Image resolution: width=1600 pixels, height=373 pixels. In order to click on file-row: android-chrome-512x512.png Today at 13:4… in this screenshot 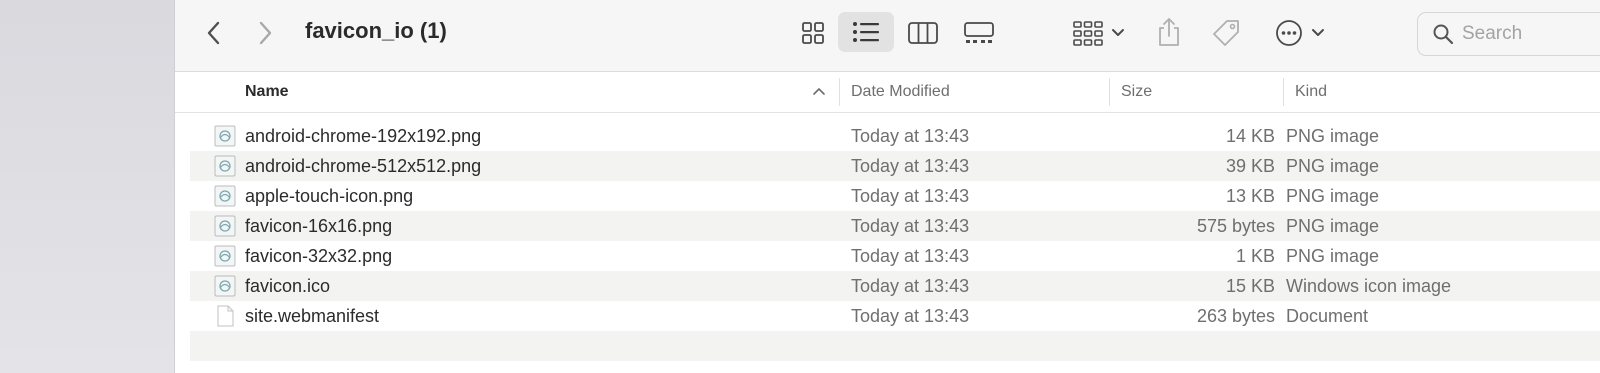, I will do `click(895, 166)`.